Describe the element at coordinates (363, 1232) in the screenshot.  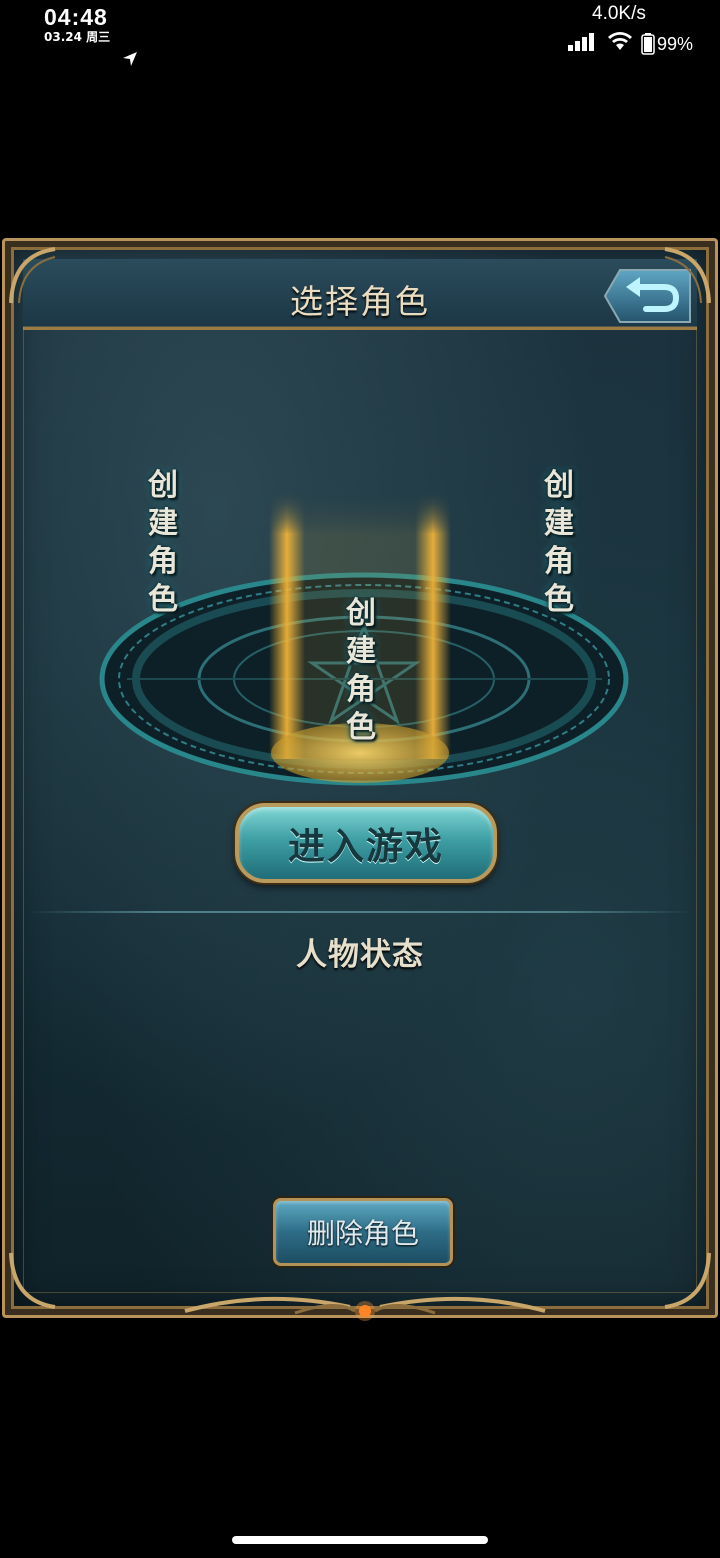
I see `delete-character-button: 删除角色` at that location.